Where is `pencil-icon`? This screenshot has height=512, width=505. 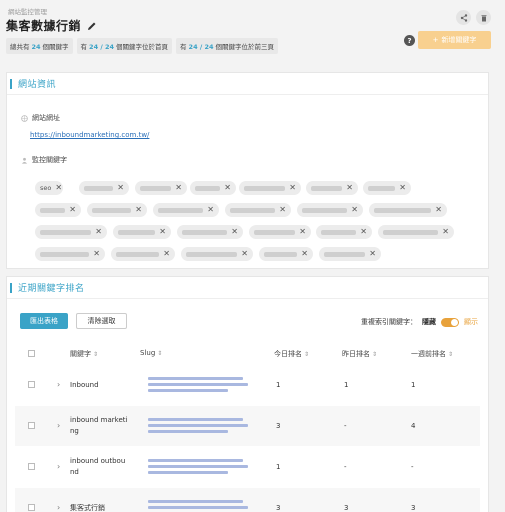
pencil-icon is located at coordinates (92, 26).